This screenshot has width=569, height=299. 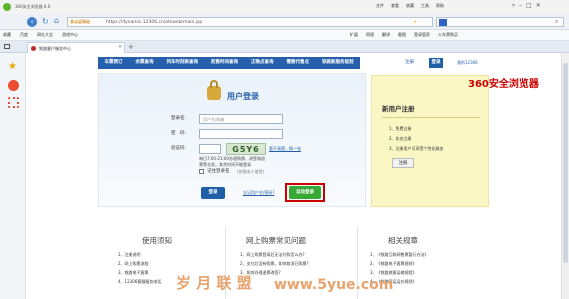 What do you see at coordinates (76, 47) in the screenshot?
I see `tab-active: 铁路客户服务中心 ×` at bounding box center [76, 47].